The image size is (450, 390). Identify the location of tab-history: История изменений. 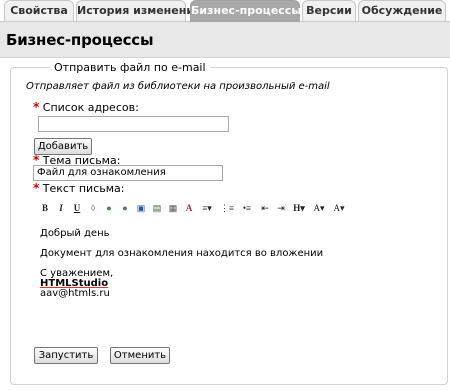
(139, 10).